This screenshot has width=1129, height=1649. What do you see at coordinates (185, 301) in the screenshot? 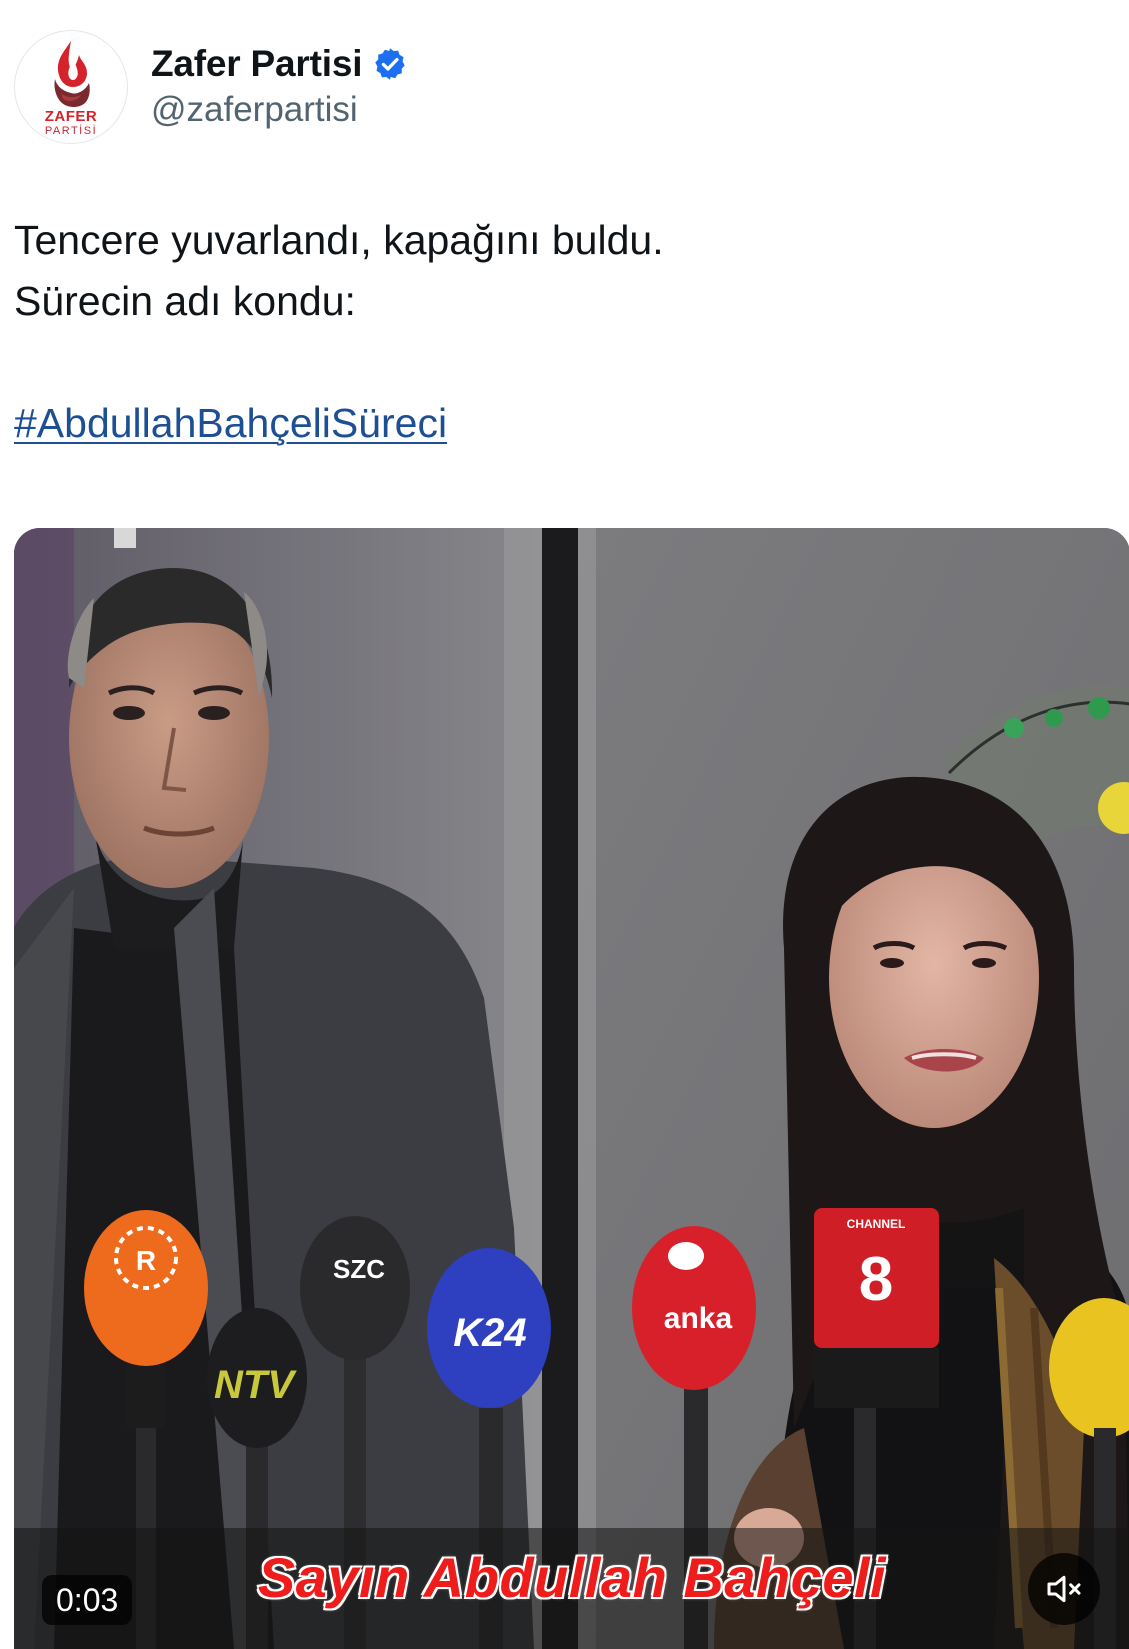
I see `tweet-text-line: Sürecin adı kondu:` at bounding box center [185, 301].